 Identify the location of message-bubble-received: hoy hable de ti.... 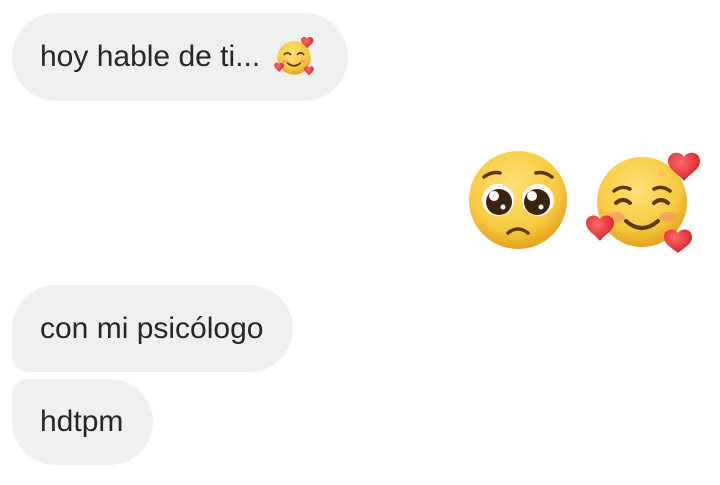
(180, 57).